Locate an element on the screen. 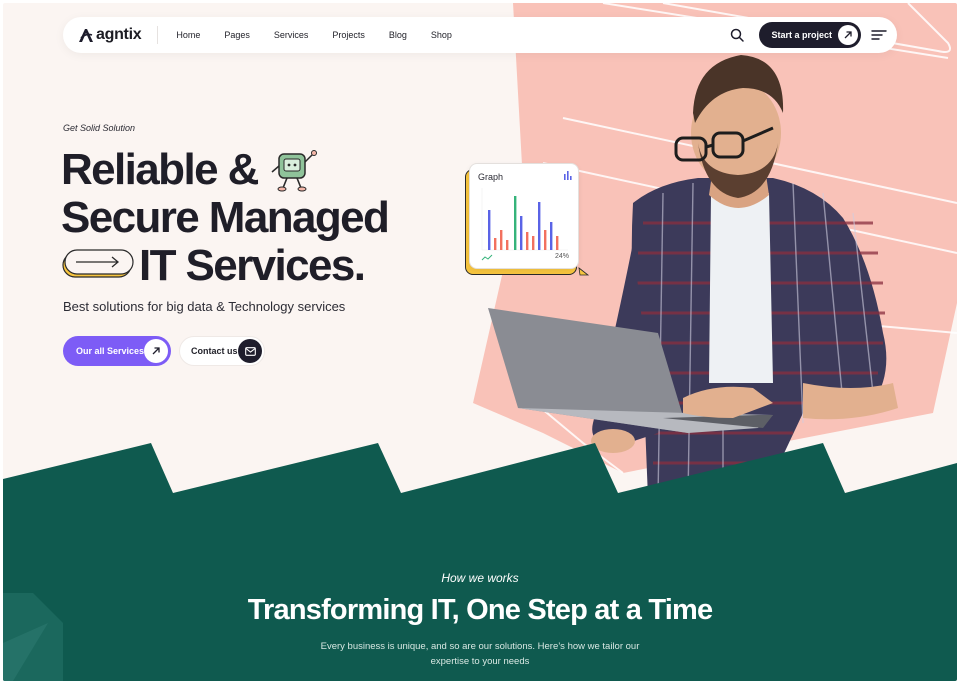 The height and width of the screenshot is (684, 960). bar-chart-icon is located at coordinates (568, 175).